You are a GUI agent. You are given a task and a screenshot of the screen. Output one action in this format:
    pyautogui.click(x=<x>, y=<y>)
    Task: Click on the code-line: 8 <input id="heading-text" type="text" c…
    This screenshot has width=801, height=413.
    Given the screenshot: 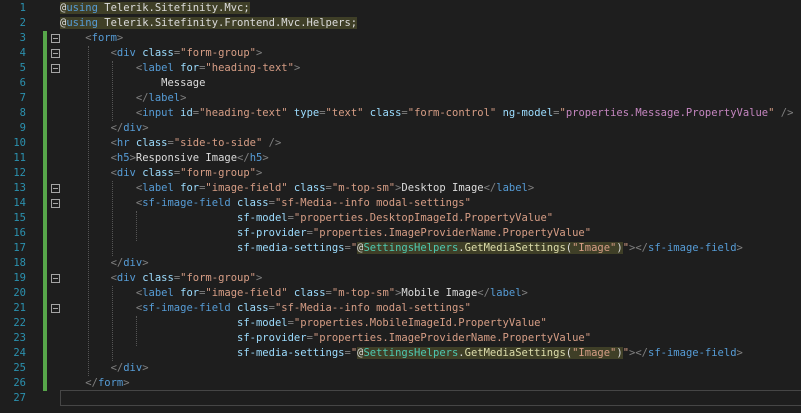 What is the action you would take?
    pyautogui.click(x=400, y=113)
    